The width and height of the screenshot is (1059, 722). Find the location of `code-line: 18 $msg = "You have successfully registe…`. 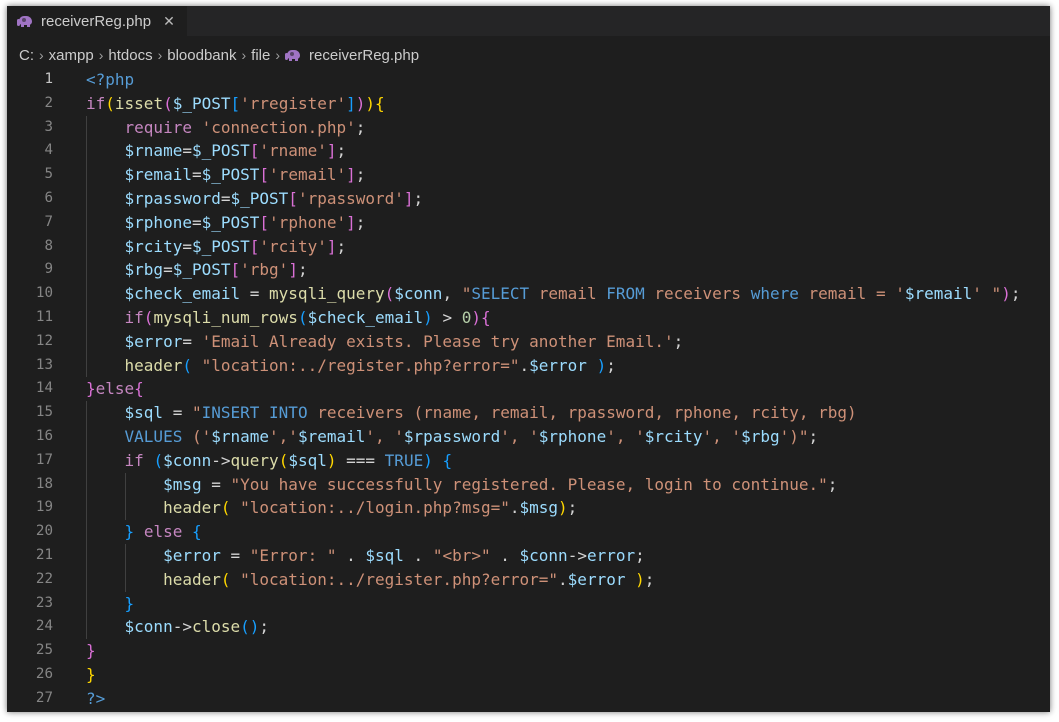

code-line: 18 $msg = "You have successfully registe… is located at coordinates (528, 484).